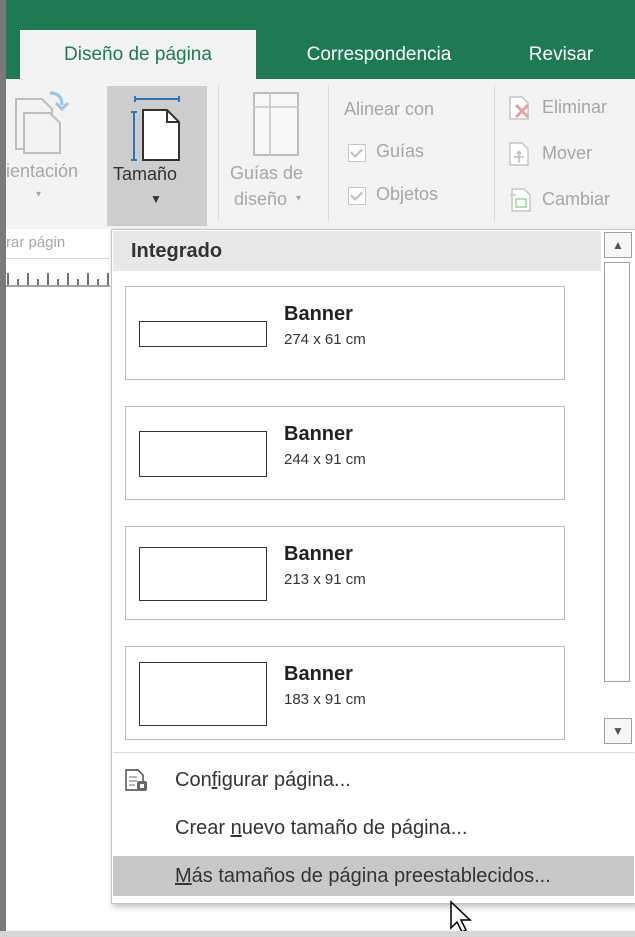 The image size is (635, 937). Describe the element at coordinates (407, 194) in the screenshot. I see `align-objects-label: Objetos` at that location.